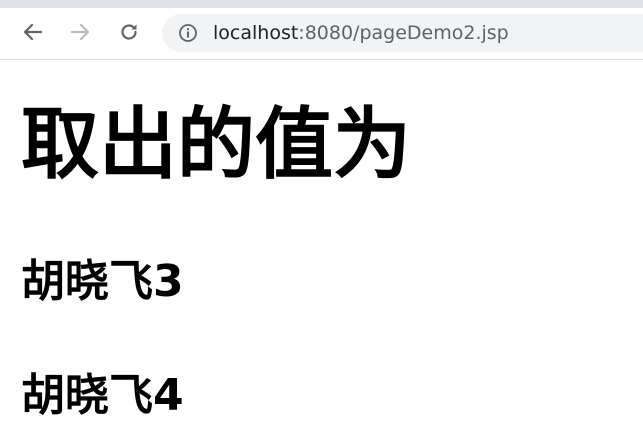 Image resolution: width=643 pixels, height=446 pixels. I want to click on page-title: 取出的值为, so click(216, 145).